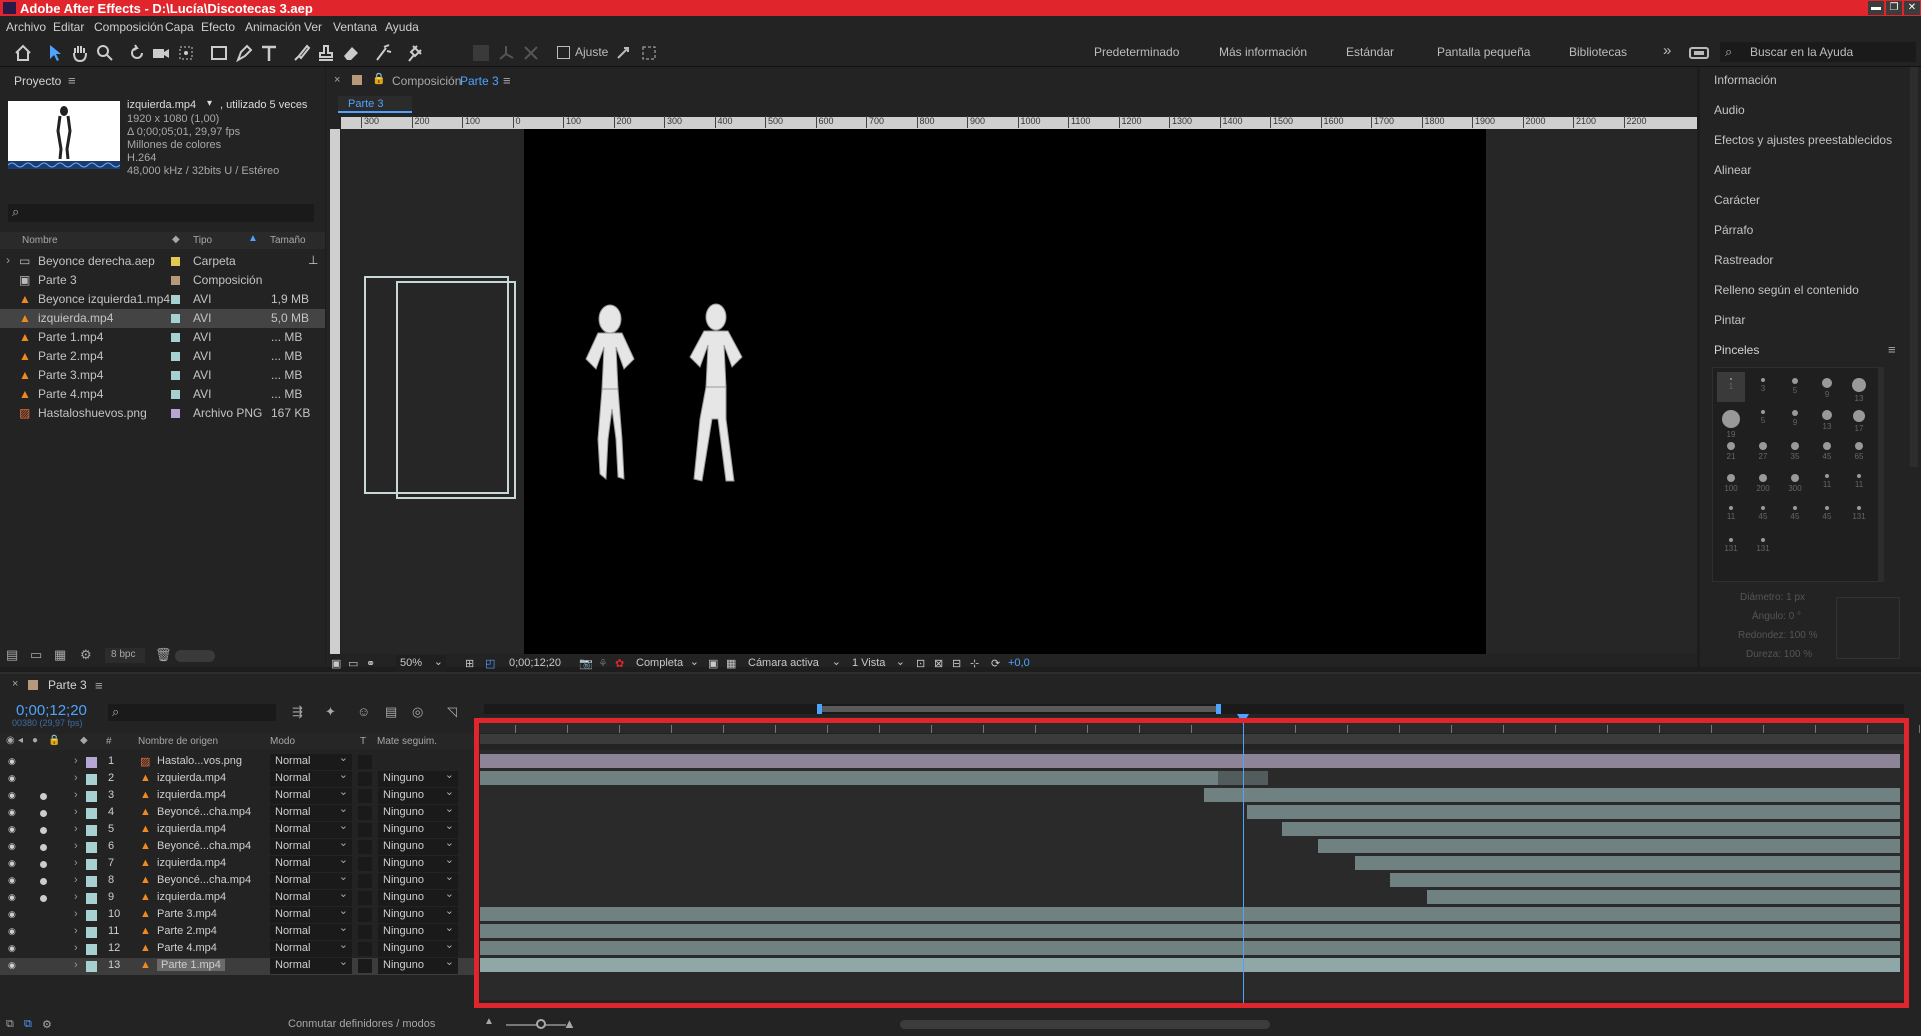 This screenshot has height=1036, width=1921. I want to click on work-area-navigator, so click(1194, 709).